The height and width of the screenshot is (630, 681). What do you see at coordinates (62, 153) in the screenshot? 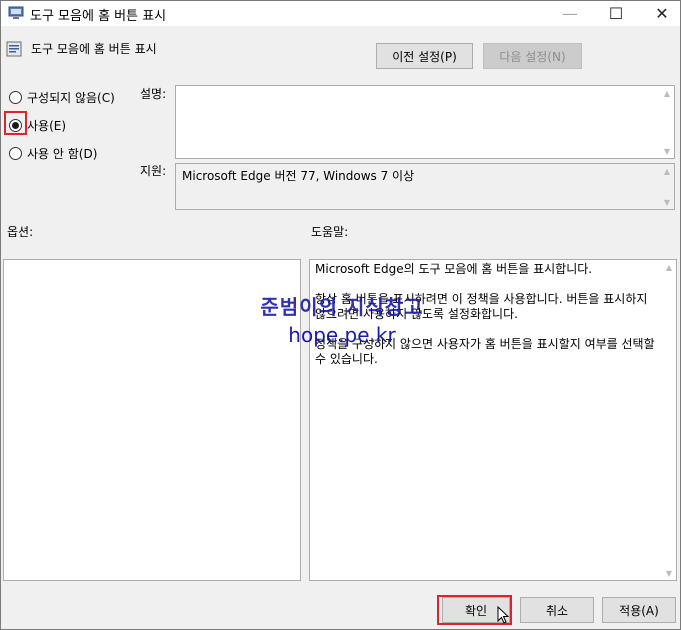
I see `radio-label: 사용 안 함(D)` at bounding box center [62, 153].